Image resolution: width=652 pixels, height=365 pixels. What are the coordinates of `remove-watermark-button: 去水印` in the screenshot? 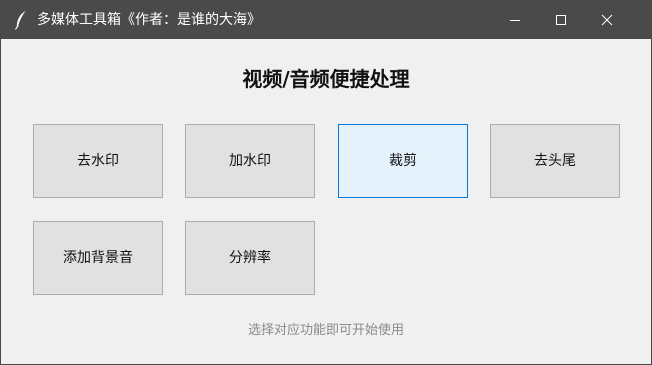 It's located at (98, 161).